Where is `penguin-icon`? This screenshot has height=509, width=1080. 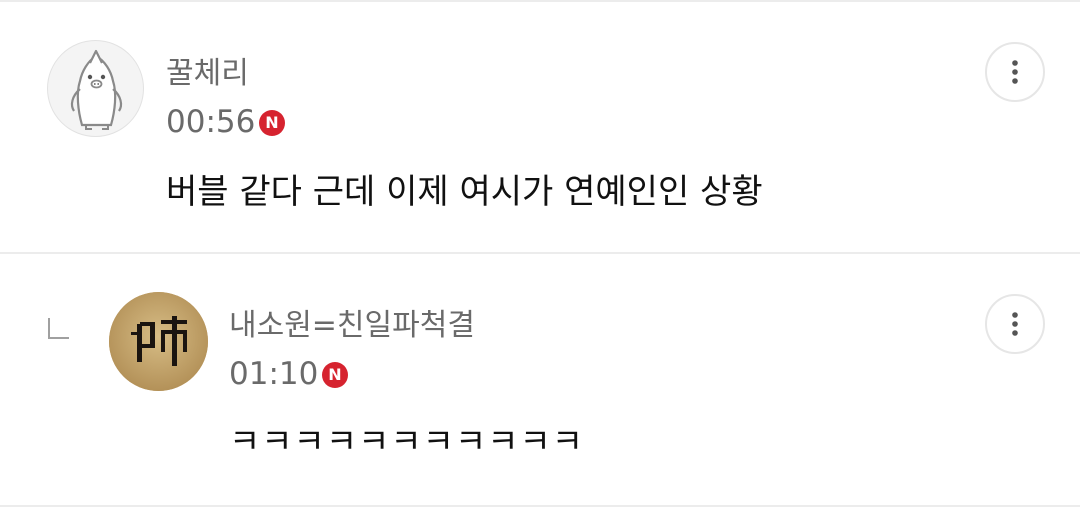
penguin-icon is located at coordinates (96, 89).